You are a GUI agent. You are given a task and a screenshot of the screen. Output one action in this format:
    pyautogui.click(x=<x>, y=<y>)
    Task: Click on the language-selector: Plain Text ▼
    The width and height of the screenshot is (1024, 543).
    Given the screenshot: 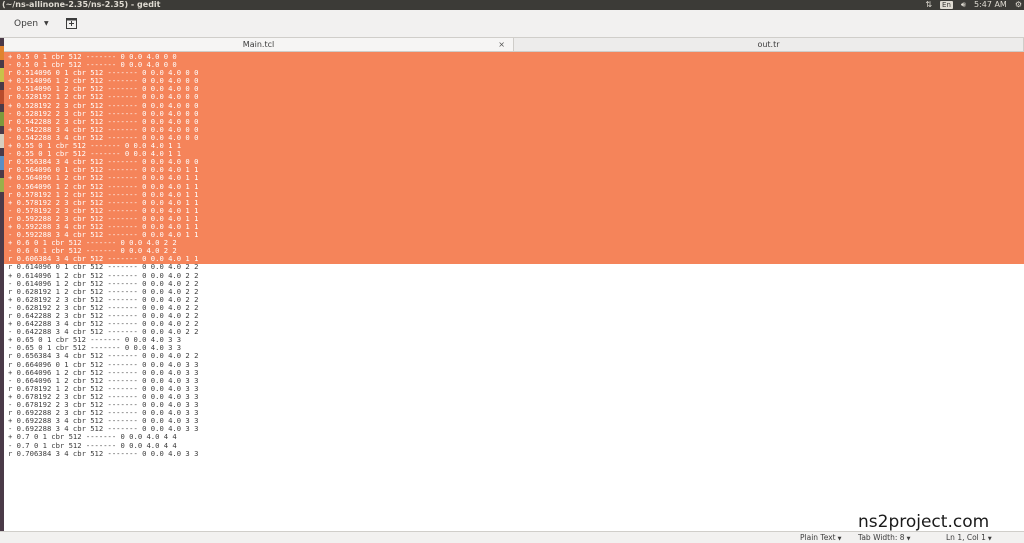 What is the action you would take?
    pyautogui.click(x=820, y=537)
    